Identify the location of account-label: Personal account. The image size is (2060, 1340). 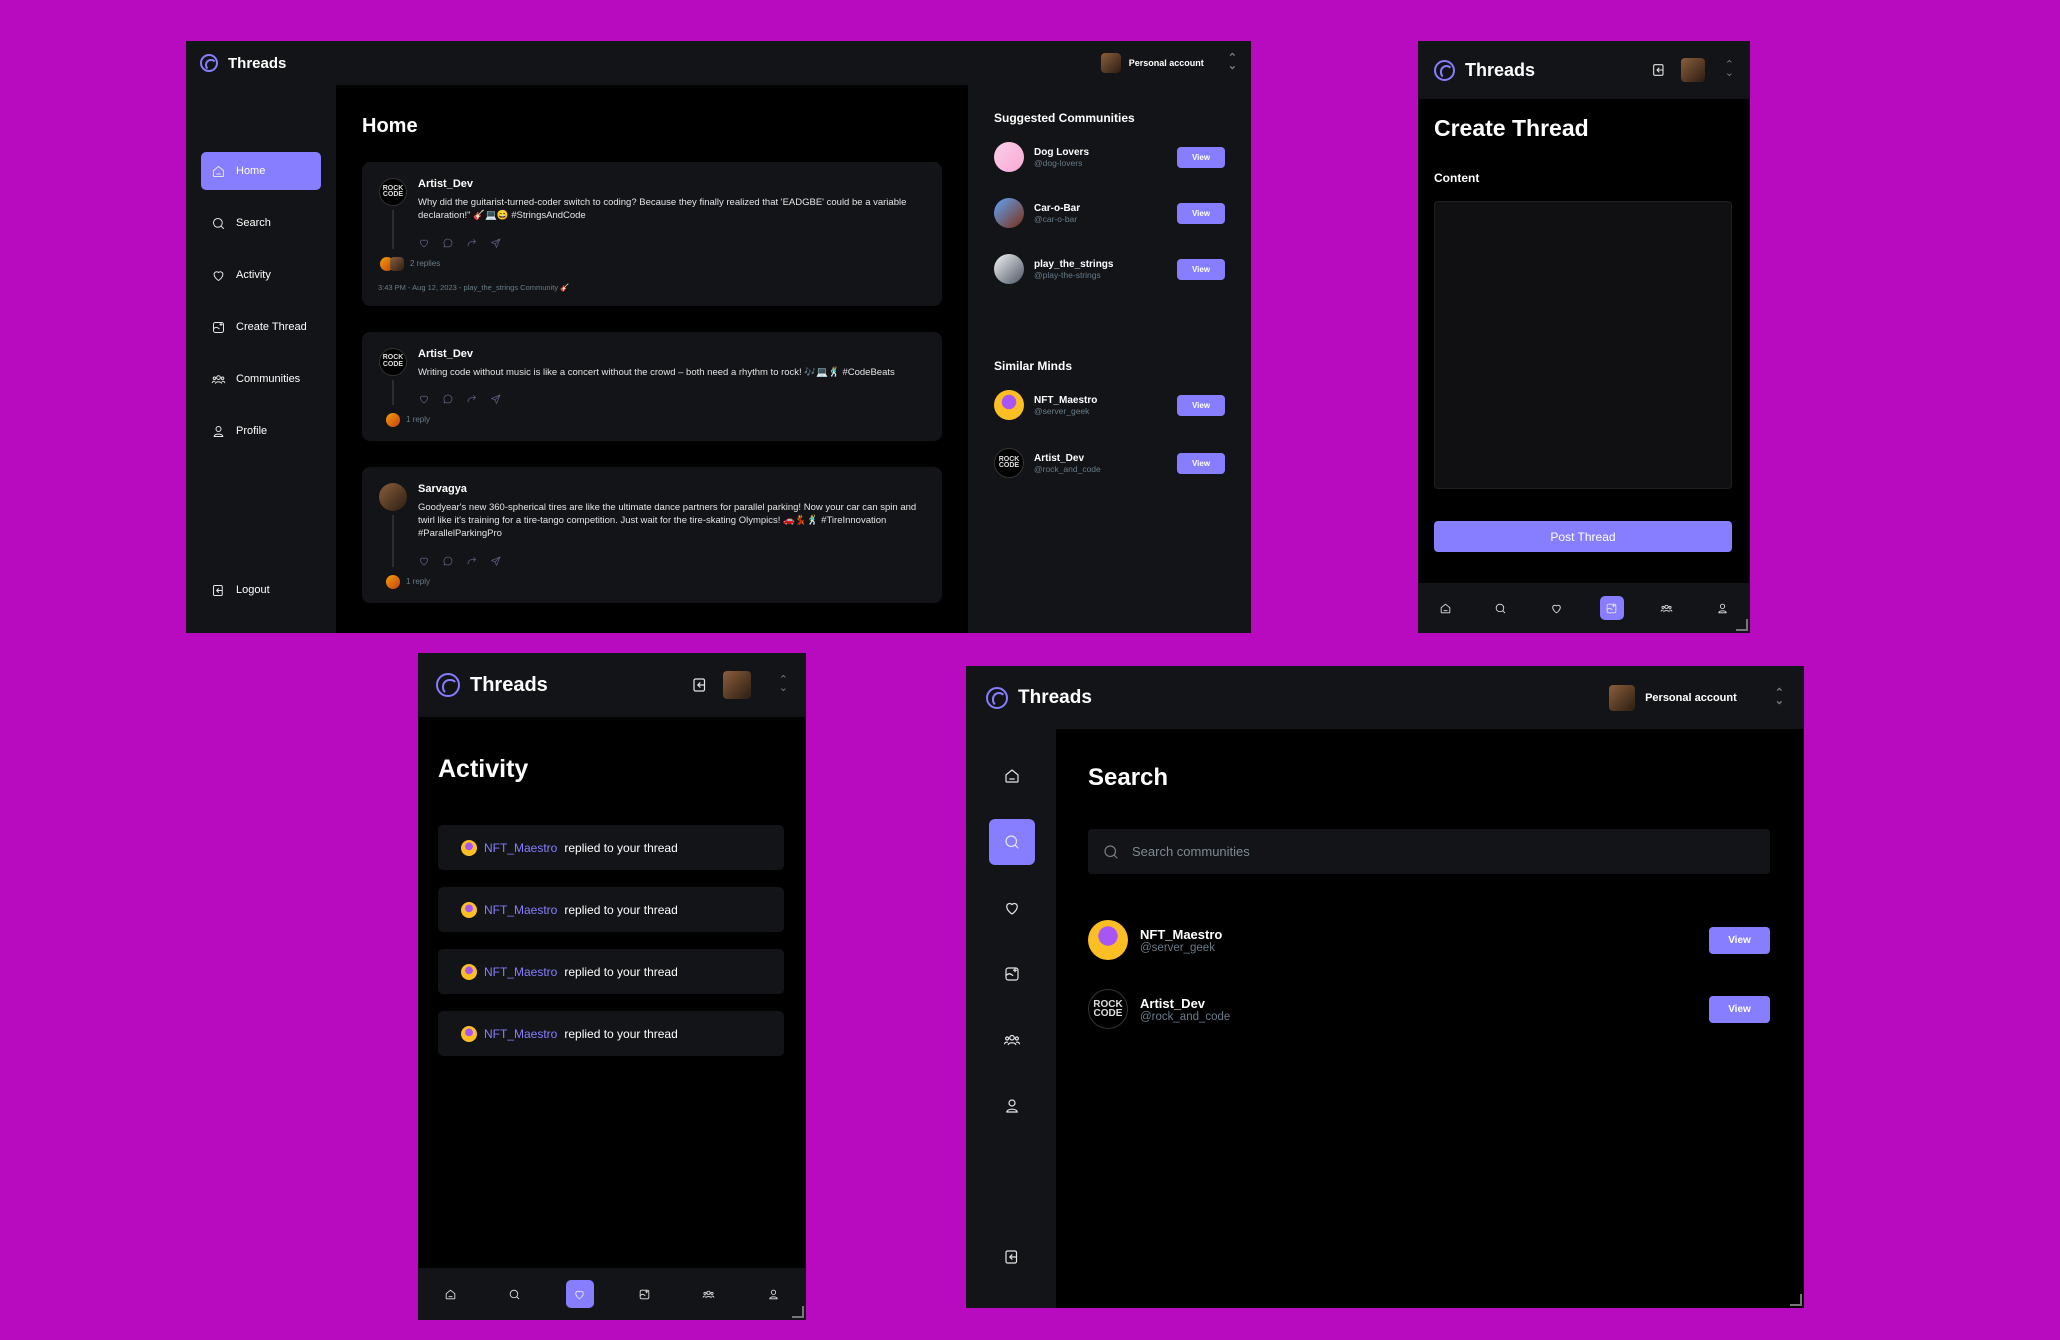
(1166, 63).